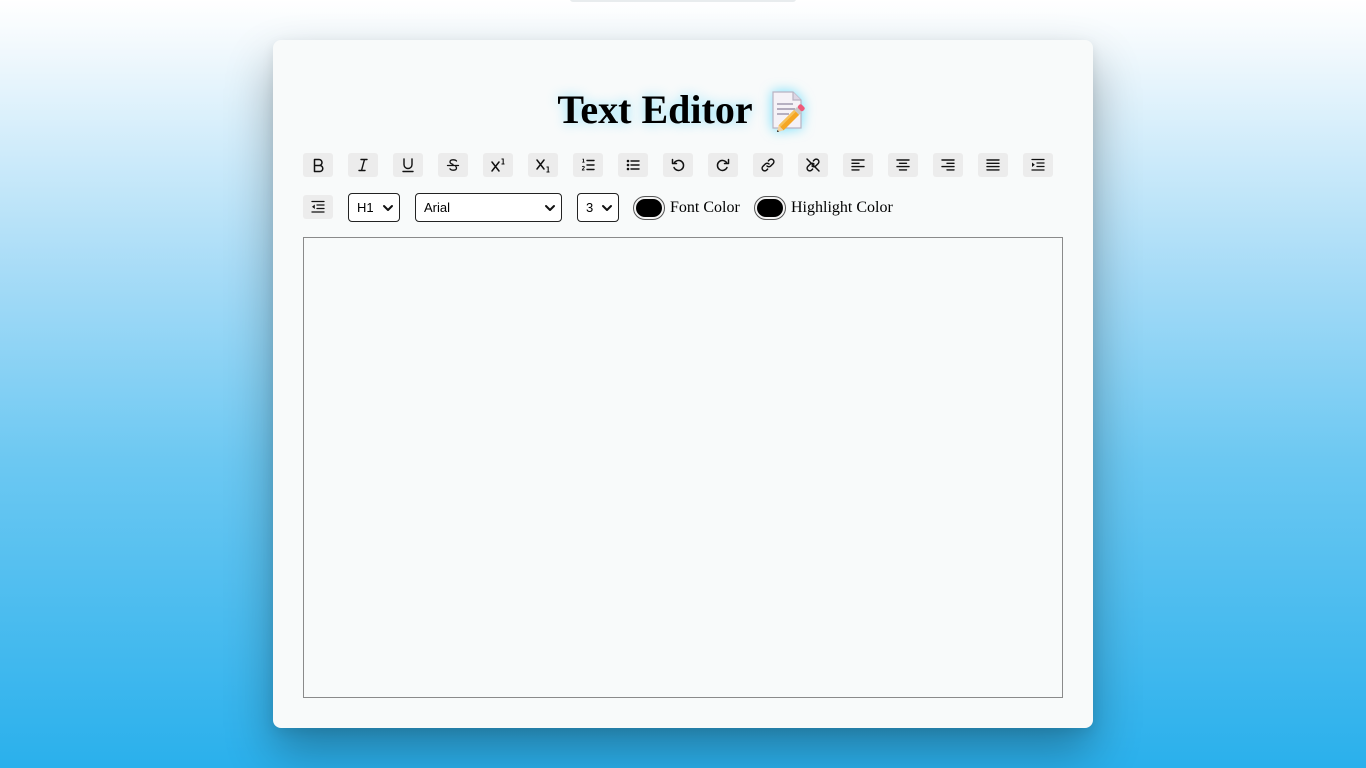 The height and width of the screenshot is (768, 1366). What do you see at coordinates (590, 207) in the screenshot?
I see `font-size-select-value: 3` at bounding box center [590, 207].